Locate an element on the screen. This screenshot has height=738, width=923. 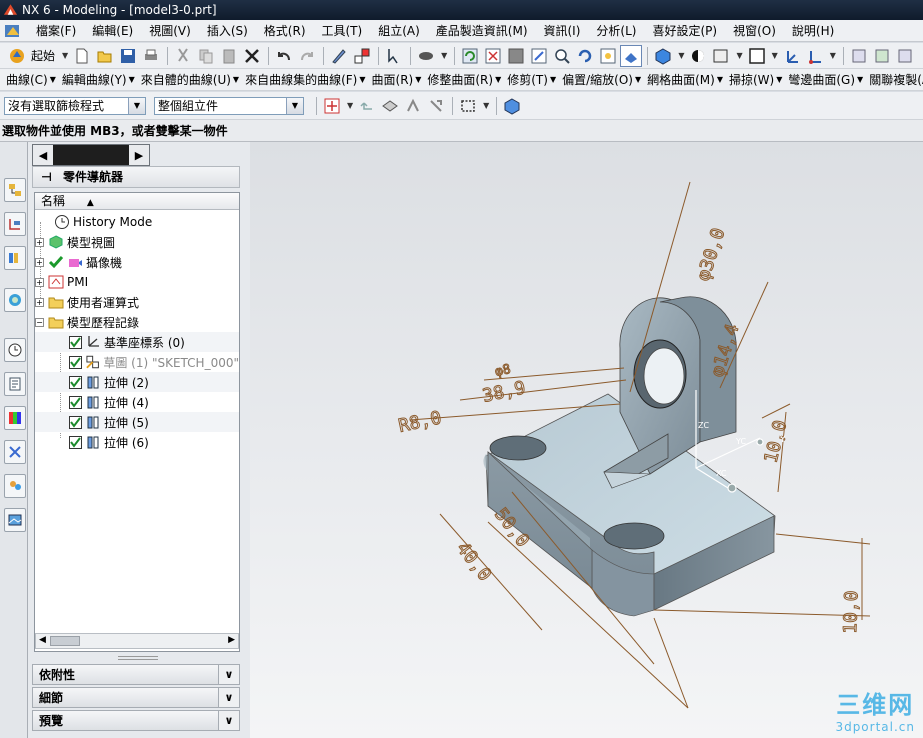
render-style-icon is located at coordinates (698, 56).